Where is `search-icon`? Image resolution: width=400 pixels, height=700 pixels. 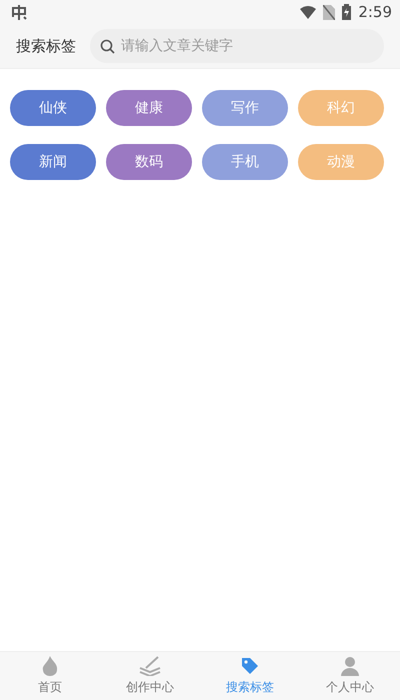
search-icon is located at coordinates (107, 46).